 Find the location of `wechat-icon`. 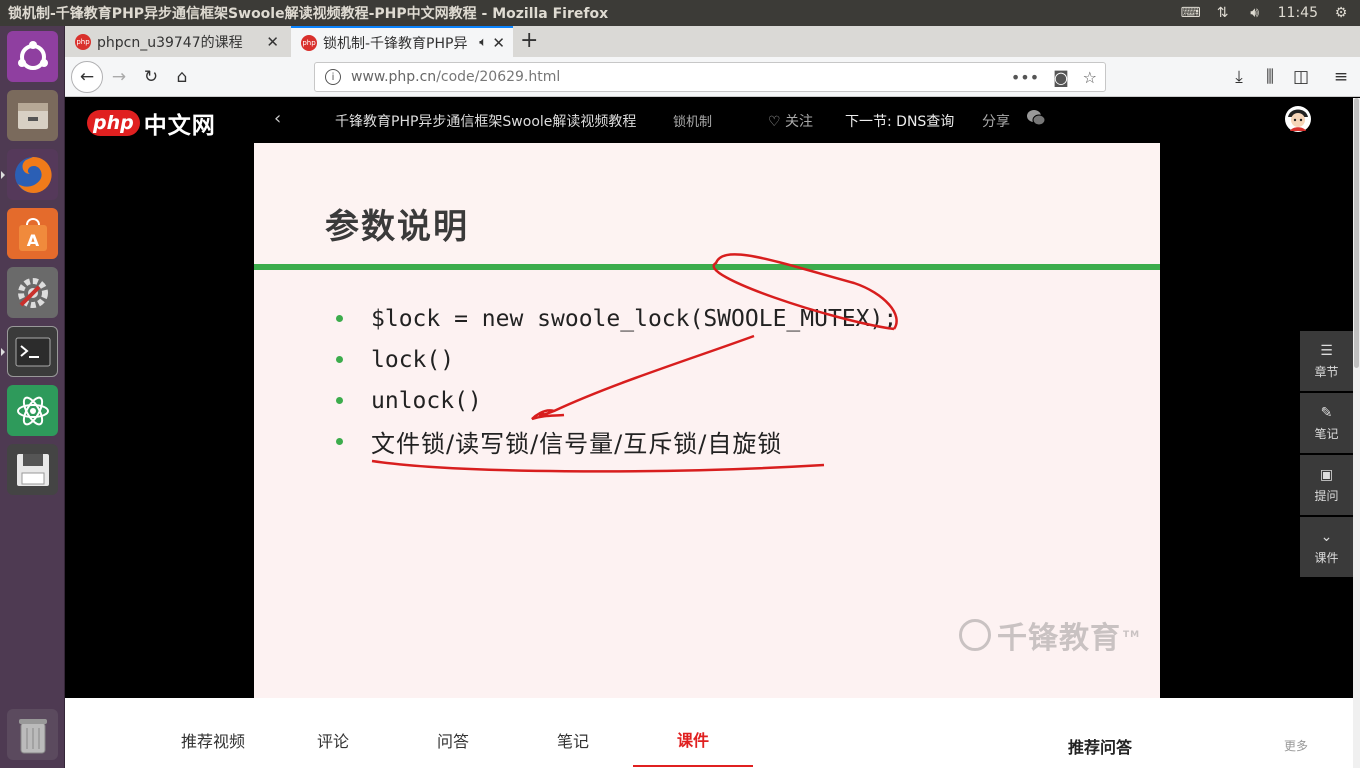

wechat-icon is located at coordinates (1036, 120).